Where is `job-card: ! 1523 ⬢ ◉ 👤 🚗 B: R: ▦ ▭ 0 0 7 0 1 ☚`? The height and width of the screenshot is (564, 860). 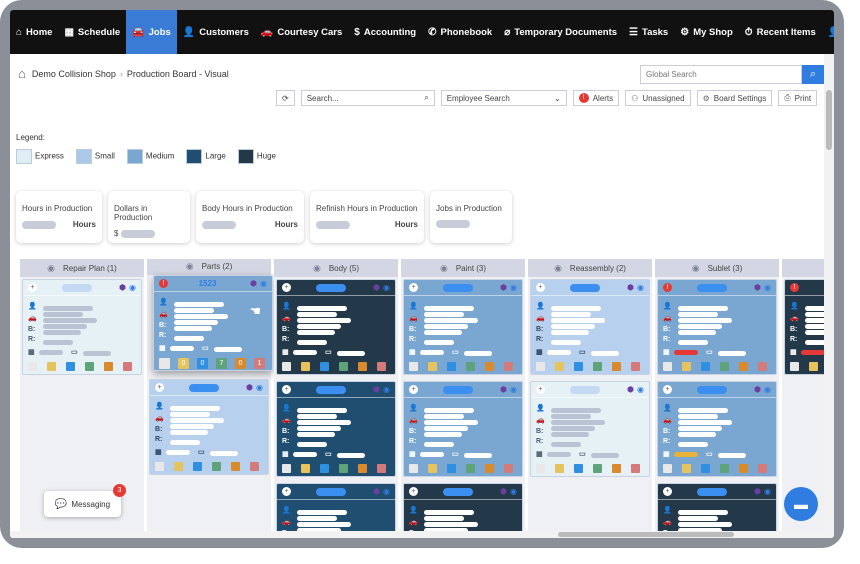 job-card: ! 1523 ⬢ ◉ 👤 🚗 B: R: ▦ ▭ 0 0 7 0 1 ☚ is located at coordinates (213, 323).